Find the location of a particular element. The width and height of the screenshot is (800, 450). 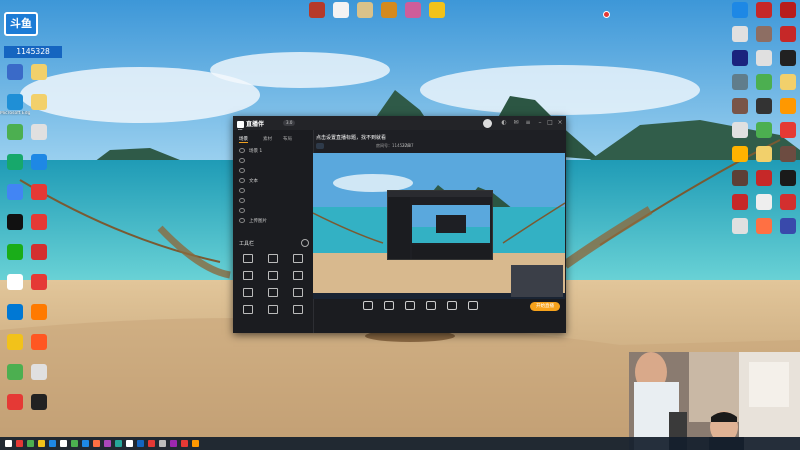

menu-icon: ≡ is located at coordinates (528, 123).